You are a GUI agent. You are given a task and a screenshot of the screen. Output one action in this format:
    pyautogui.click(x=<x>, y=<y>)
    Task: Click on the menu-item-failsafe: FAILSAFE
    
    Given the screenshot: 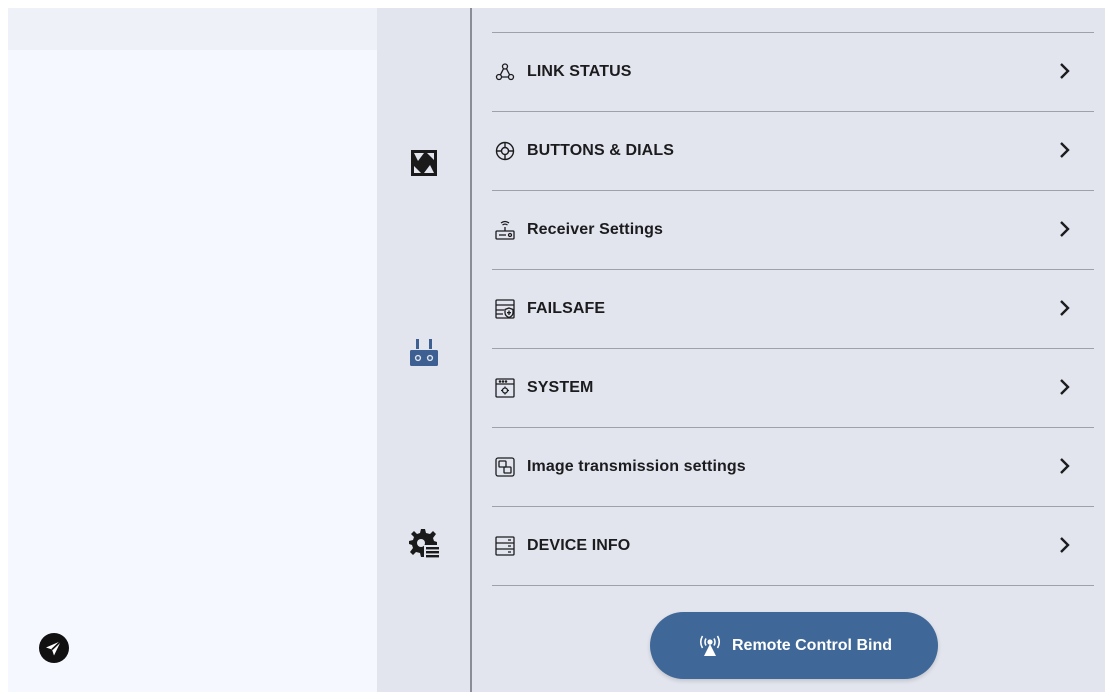 What is the action you would take?
    pyautogui.click(x=793, y=308)
    